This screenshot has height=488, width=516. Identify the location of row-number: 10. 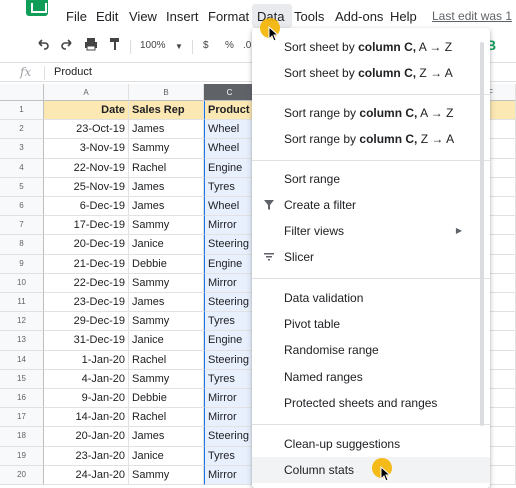
(22, 283).